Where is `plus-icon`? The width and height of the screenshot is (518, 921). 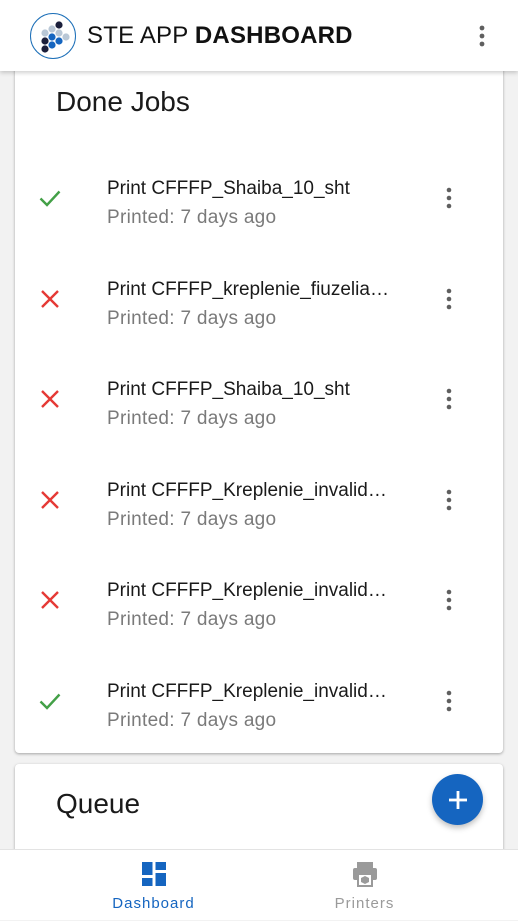
plus-icon is located at coordinates (457, 799).